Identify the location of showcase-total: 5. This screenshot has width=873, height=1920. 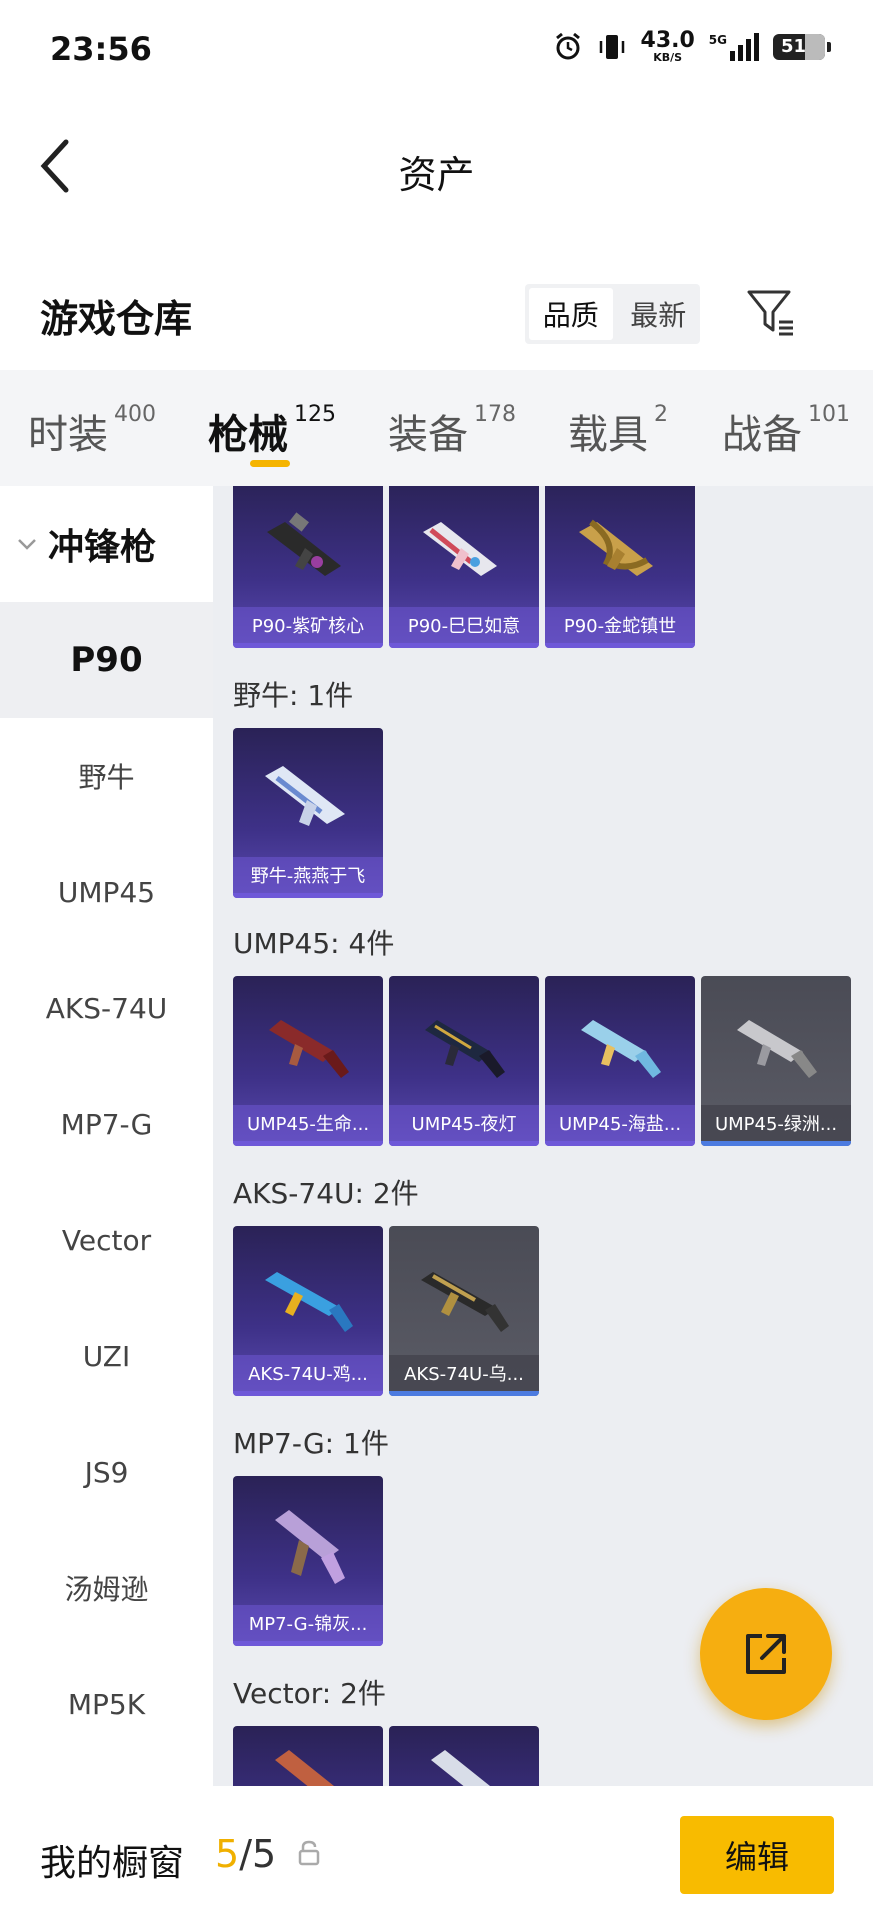
(264, 1854).